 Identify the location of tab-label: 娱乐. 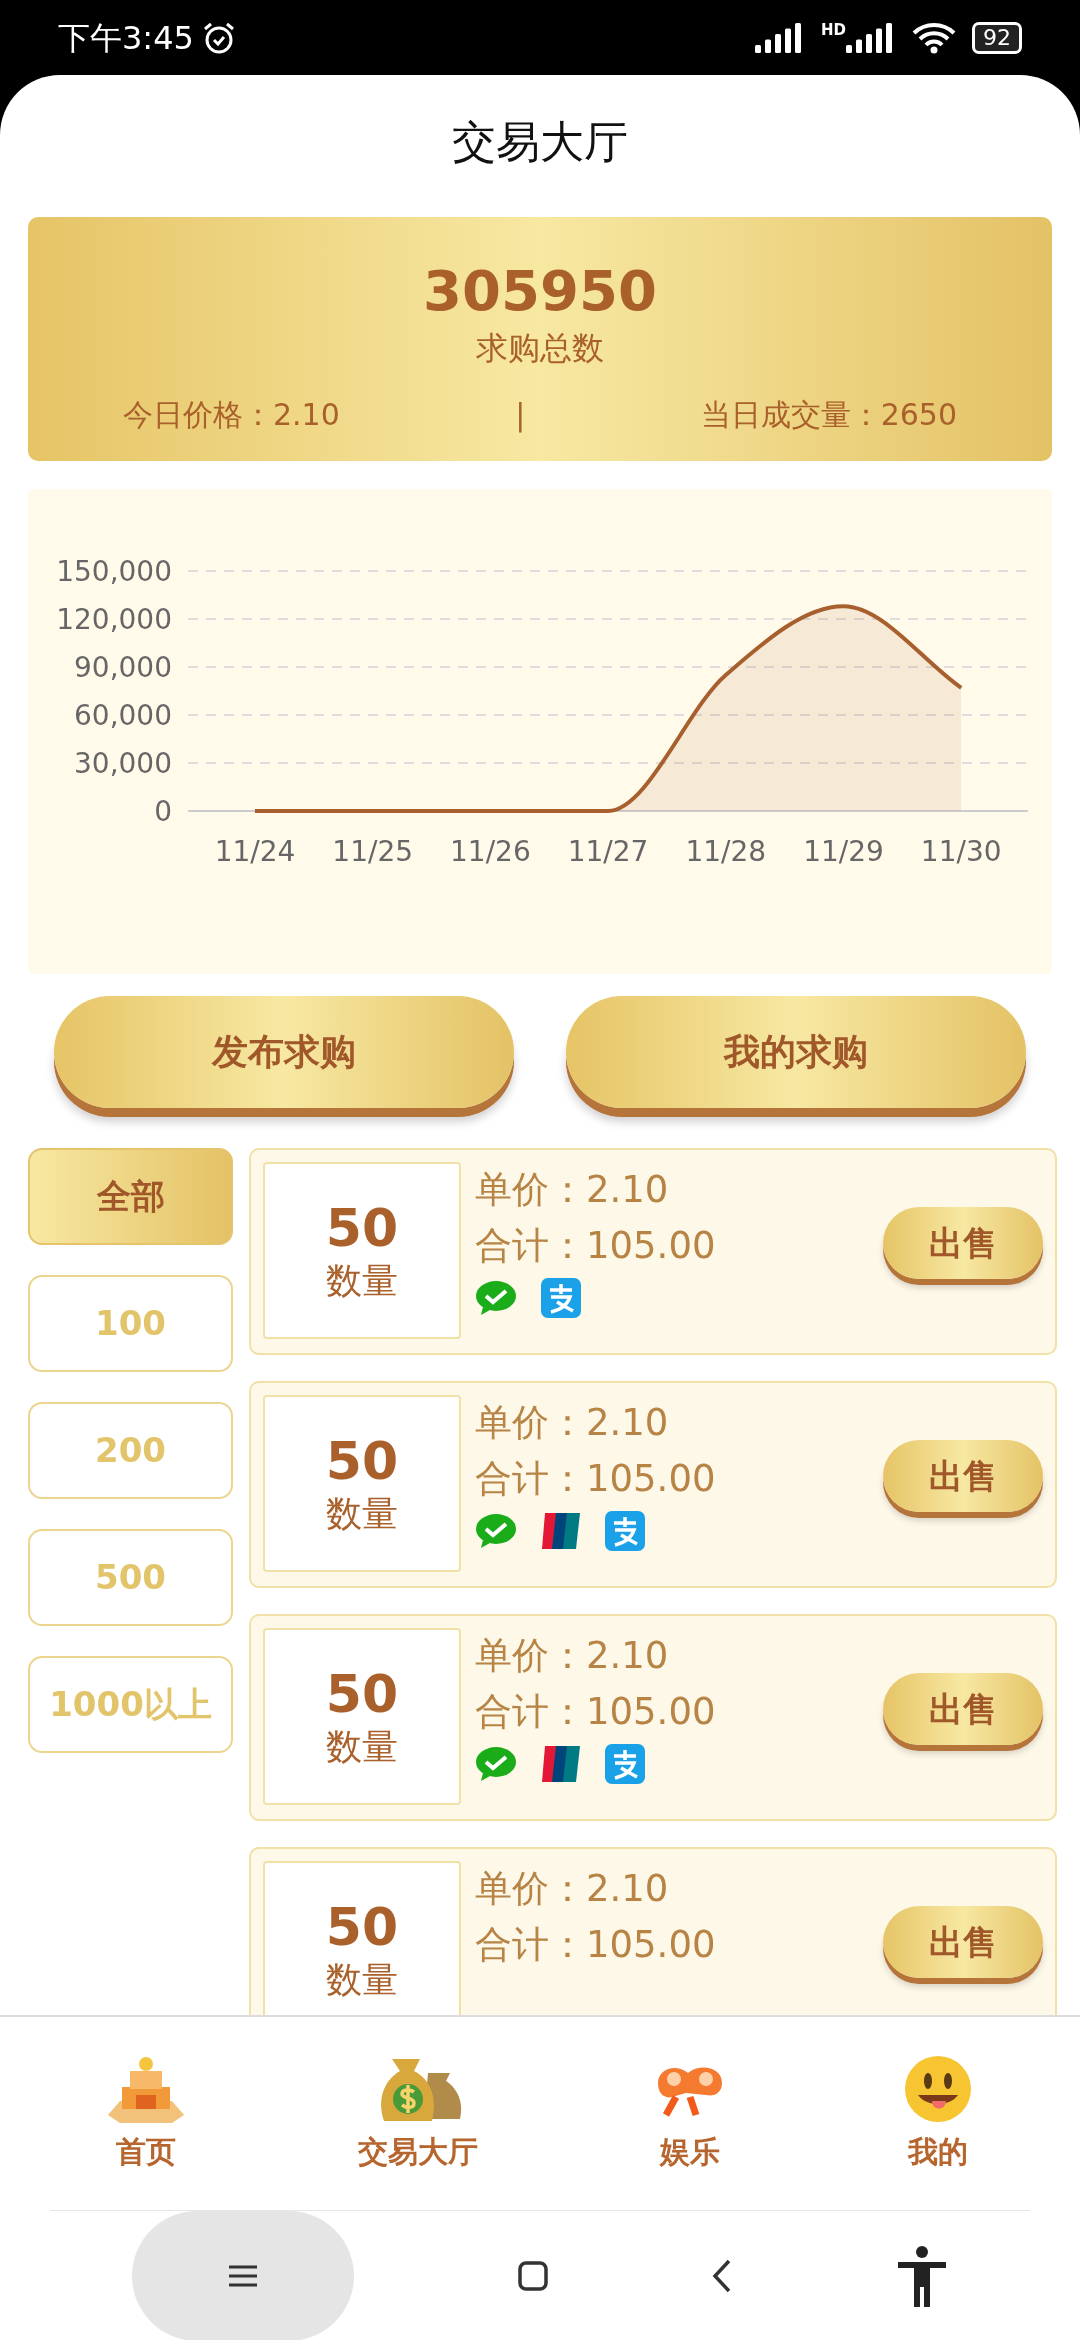
(690, 2152).